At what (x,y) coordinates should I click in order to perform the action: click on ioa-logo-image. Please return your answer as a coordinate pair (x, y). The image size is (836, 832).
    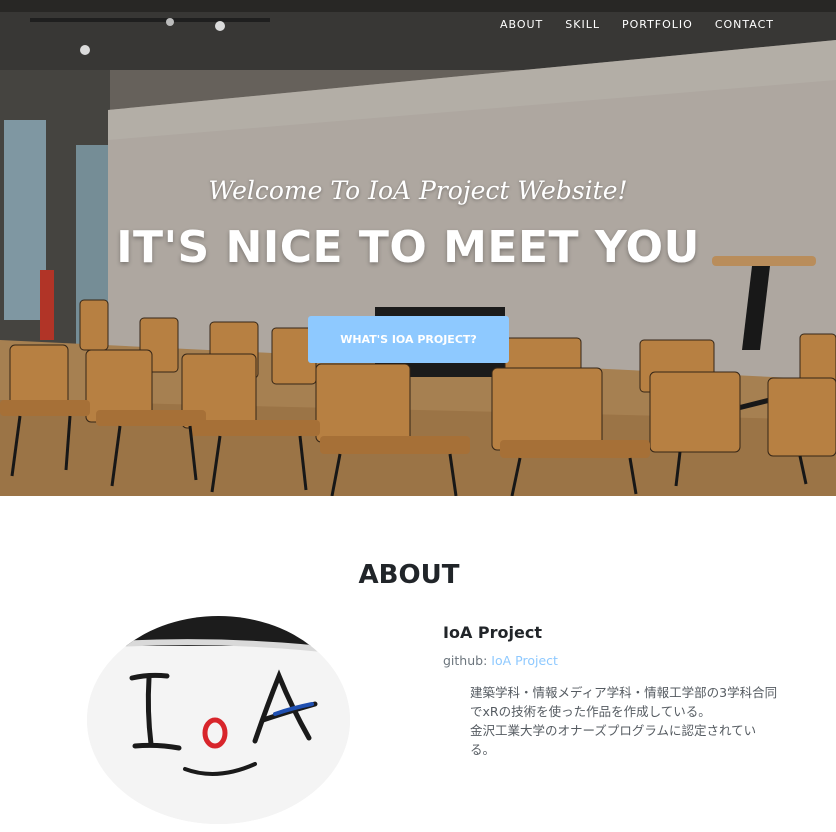
    Looking at the image, I should click on (218, 720).